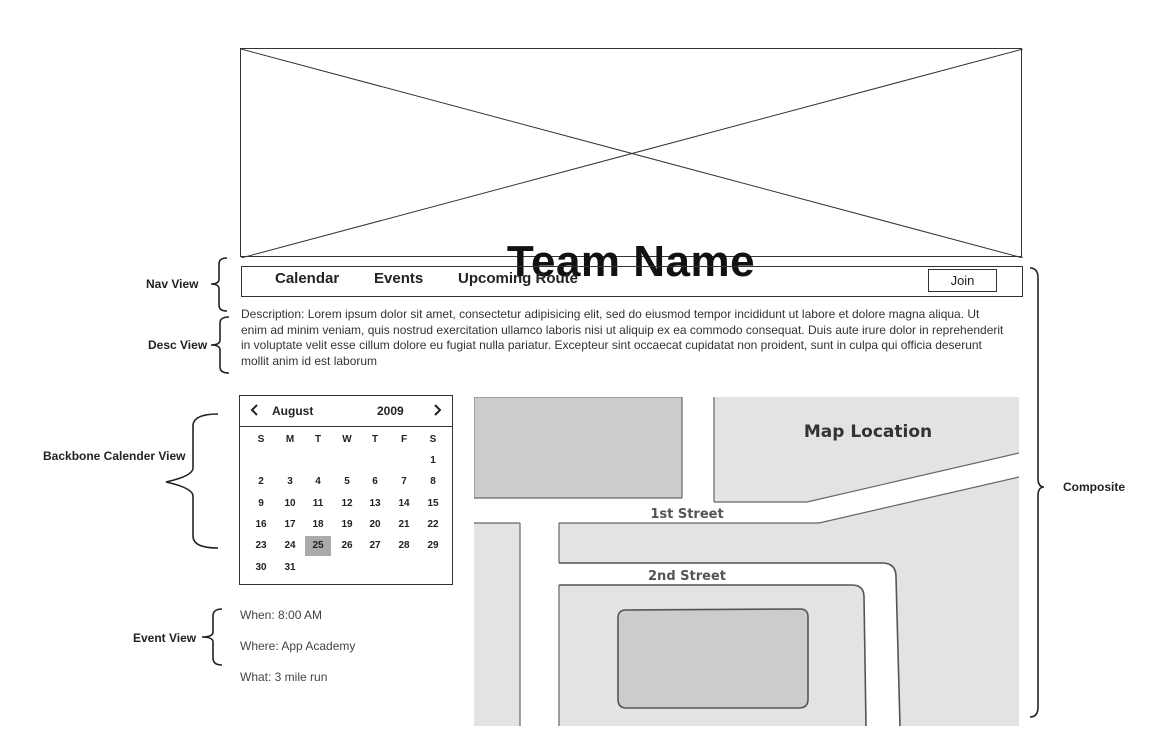 The image size is (1167, 749). What do you see at coordinates (962, 280) in the screenshot?
I see `join-button: Join` at bounding box center [962, 280].